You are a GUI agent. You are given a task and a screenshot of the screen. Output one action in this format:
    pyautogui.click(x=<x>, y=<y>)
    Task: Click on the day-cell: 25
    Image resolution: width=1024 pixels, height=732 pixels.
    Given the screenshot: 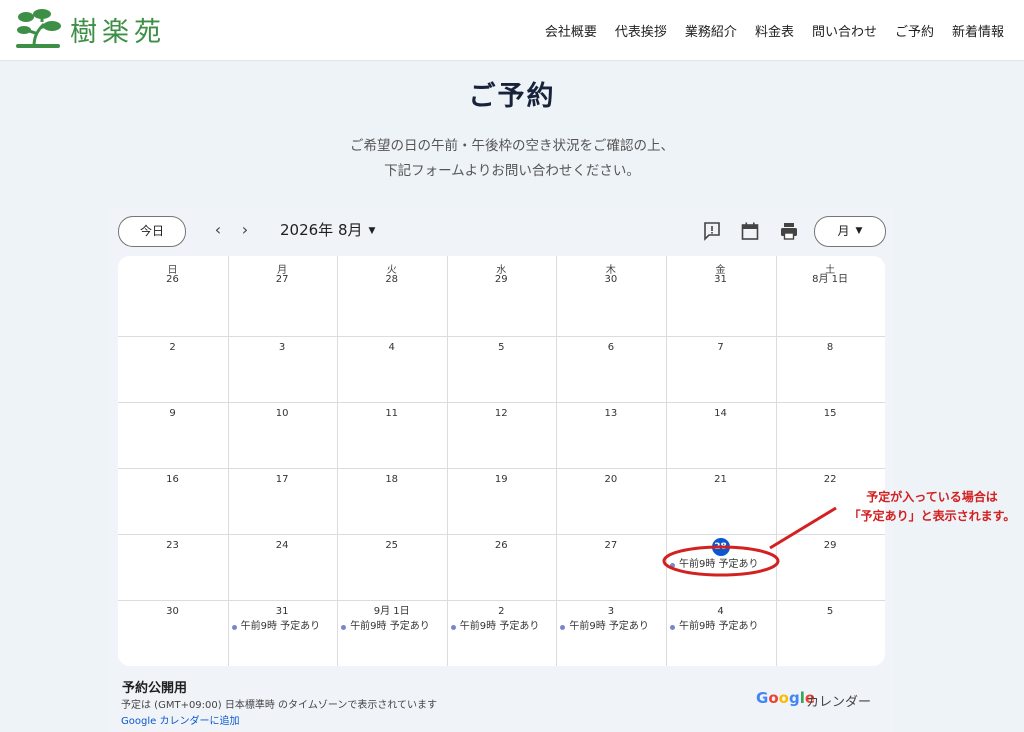 What is the action you would take?
    pyautogui.click(x=391, y=568)
    